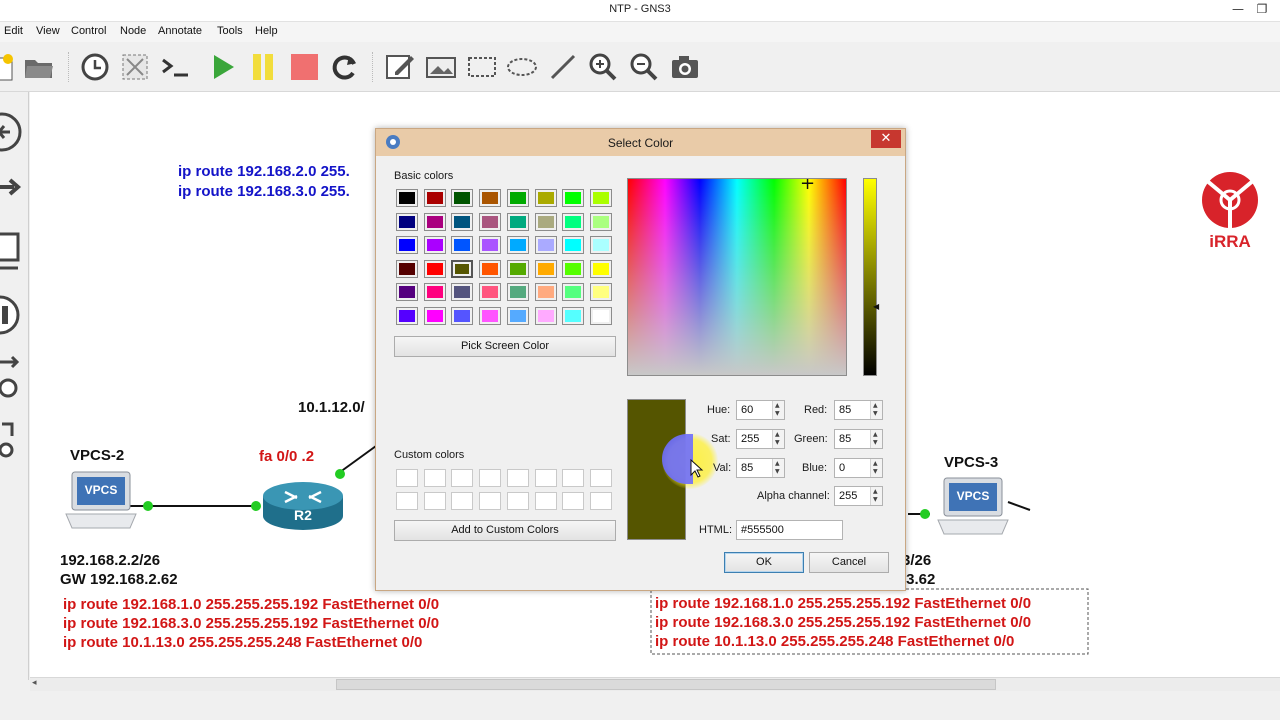 Image resolution: width=1280 pixels, height=720 pixels. Describe the element at coordinates (685, 67) in the screenshot. I see `screenshot-icon` at that location.